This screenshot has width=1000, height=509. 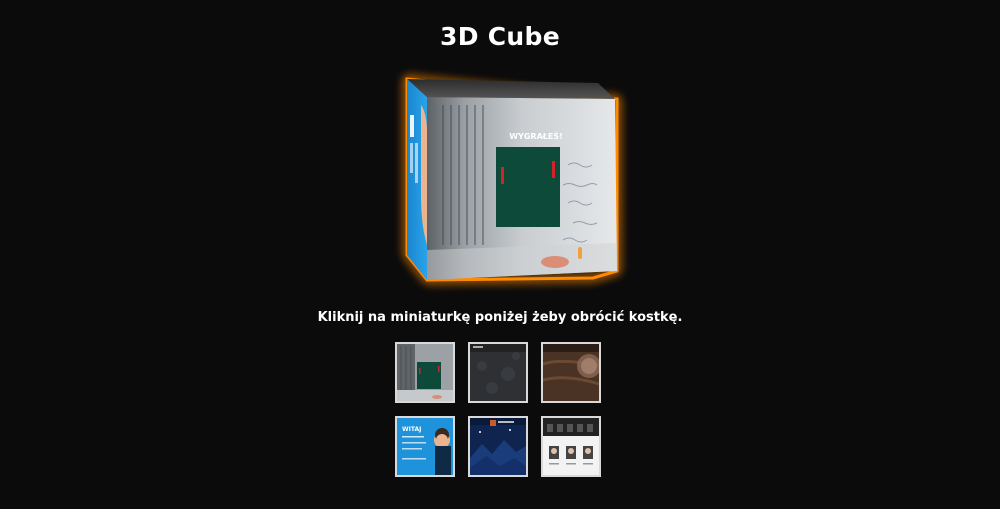 I want to click on right-paddle, so click(x=553, y=169).